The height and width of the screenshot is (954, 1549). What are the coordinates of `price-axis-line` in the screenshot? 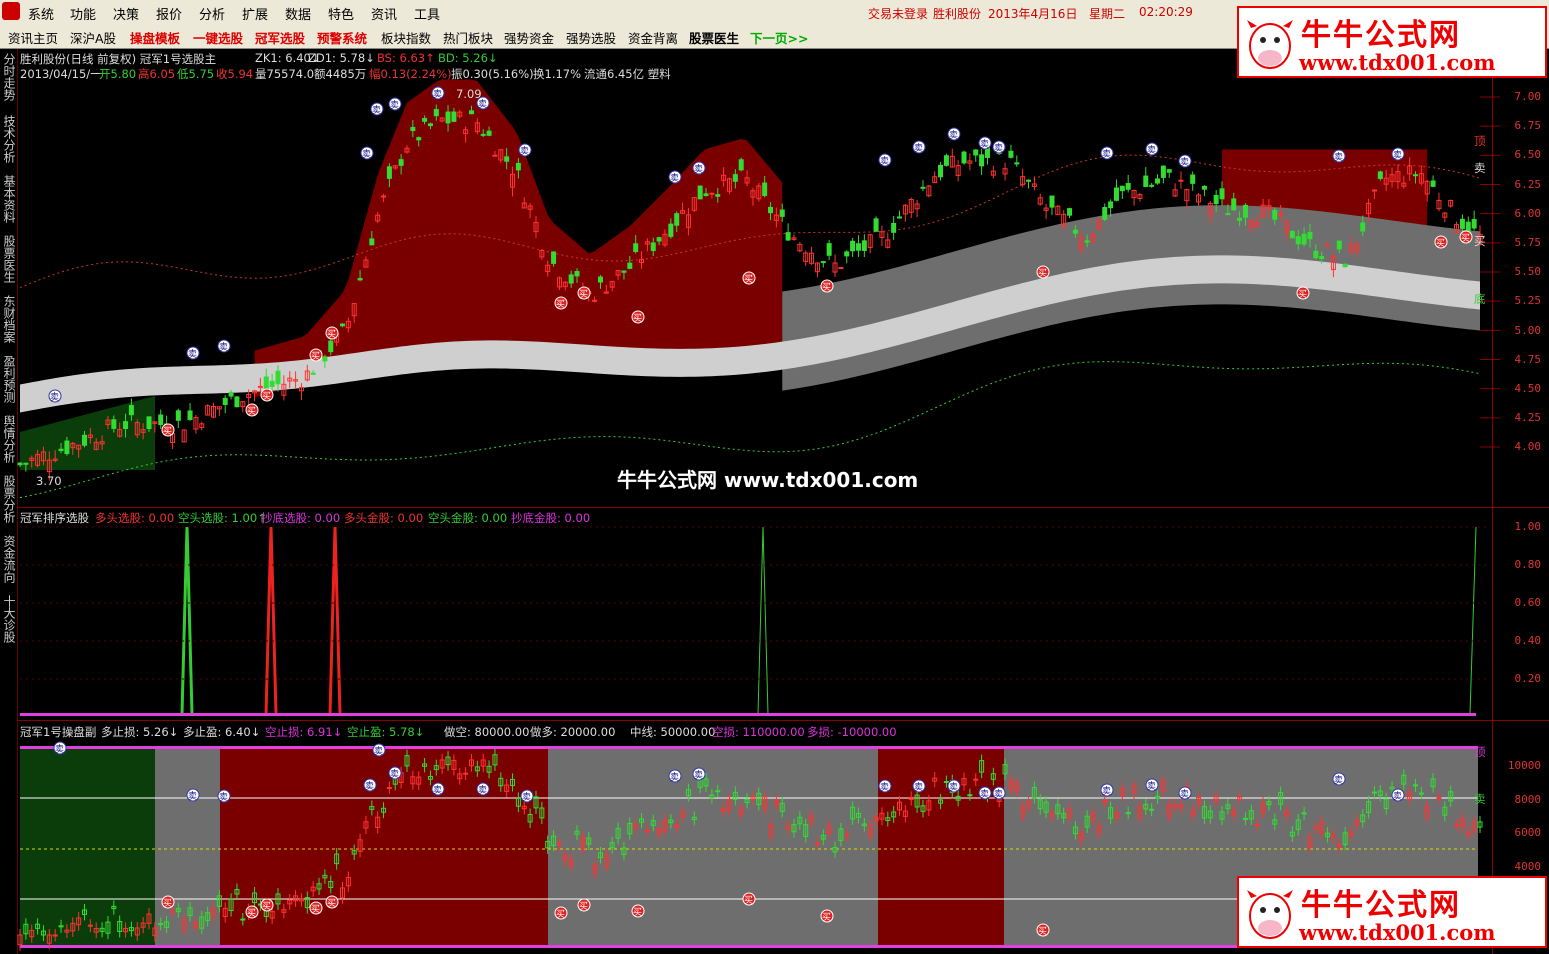 It's located at (1492, 502).